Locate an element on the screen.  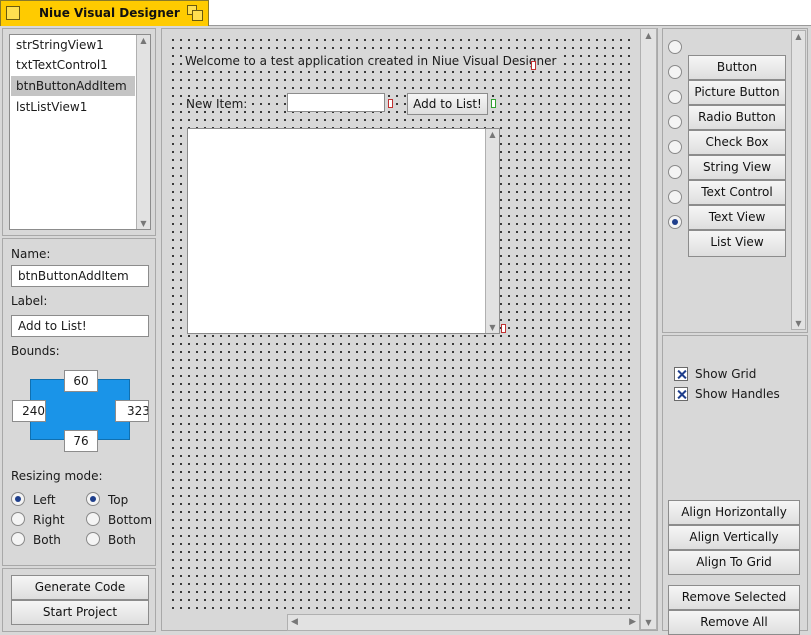
palette-radio-button is located at coordinates (675, 72).